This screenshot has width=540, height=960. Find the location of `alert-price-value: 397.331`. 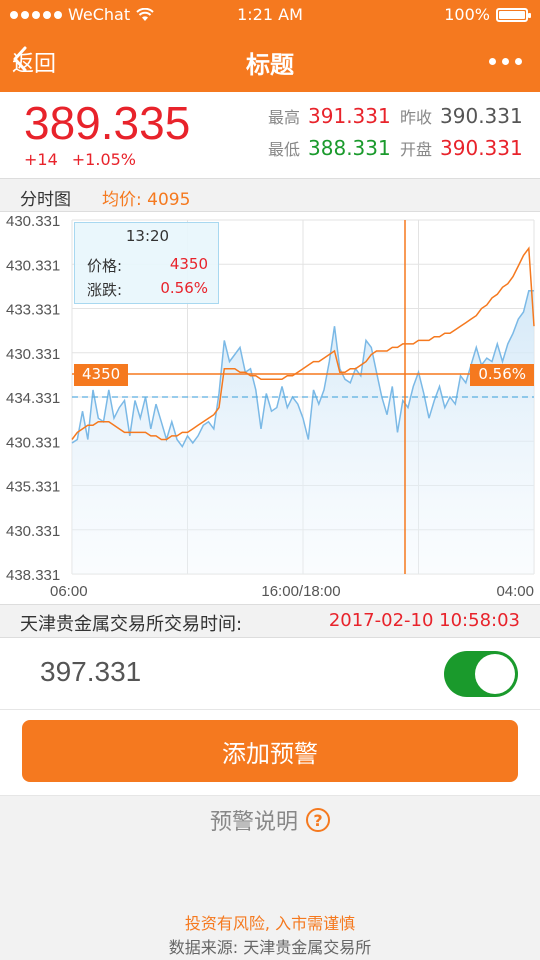

alert-price-value: 397.331 is located at coordinates (91, 671).